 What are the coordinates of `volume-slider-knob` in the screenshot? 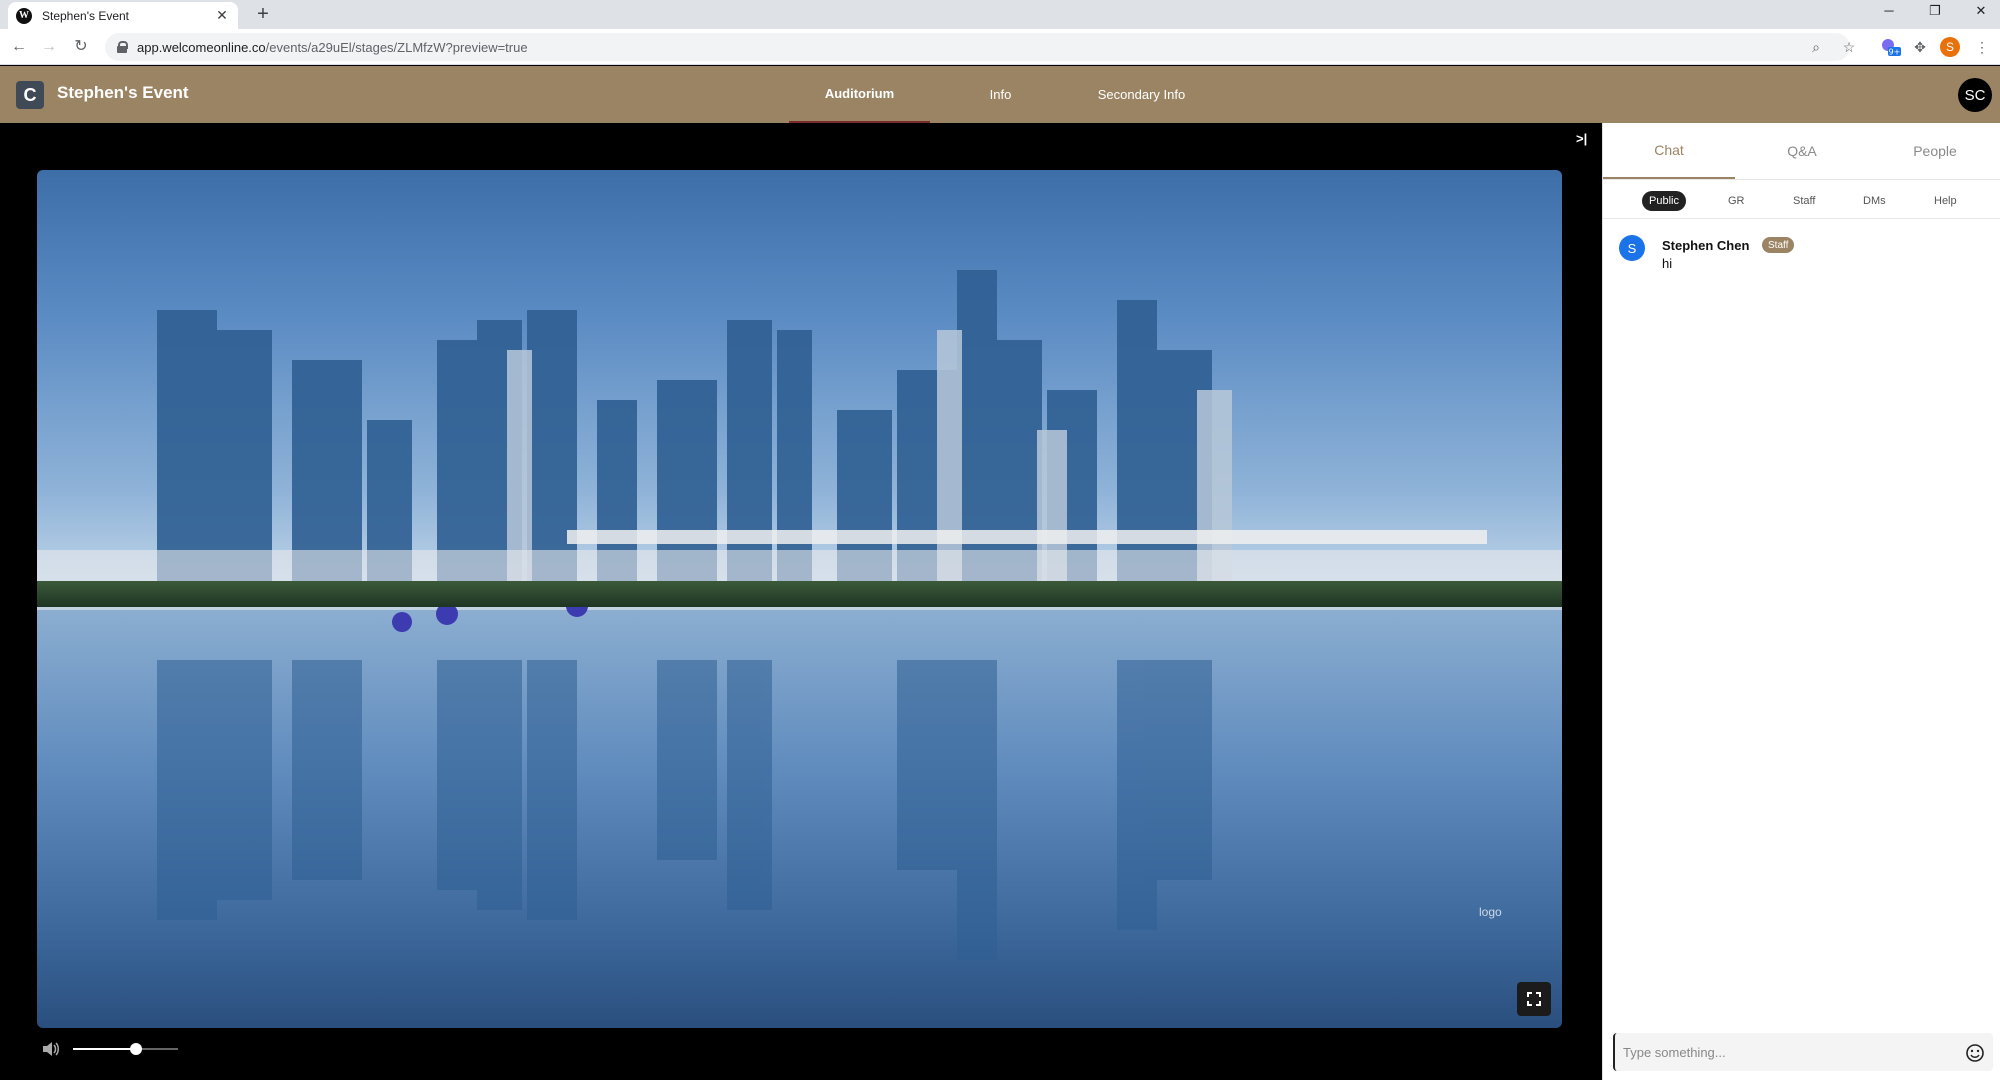 It's located at (136, 1049).